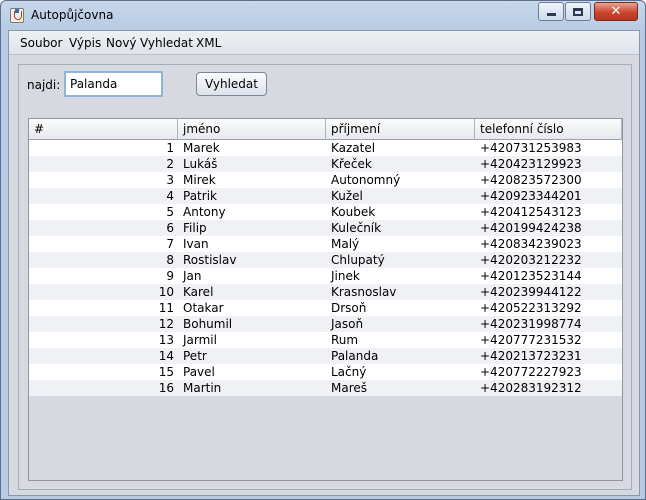 This screenshot has width=646, height=500. Describe the element at coordinates (325, 372) in the screenshot. I see `table-row: 15 Pavel Lačný +420772227923` at that location.